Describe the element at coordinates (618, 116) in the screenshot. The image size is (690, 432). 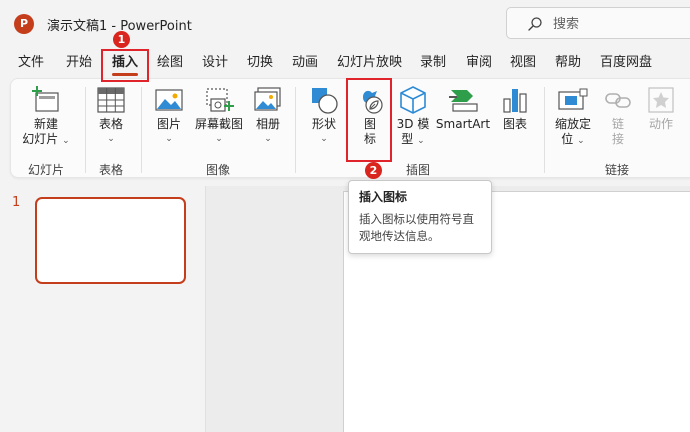
I see `link-button: 链 接` at that location.